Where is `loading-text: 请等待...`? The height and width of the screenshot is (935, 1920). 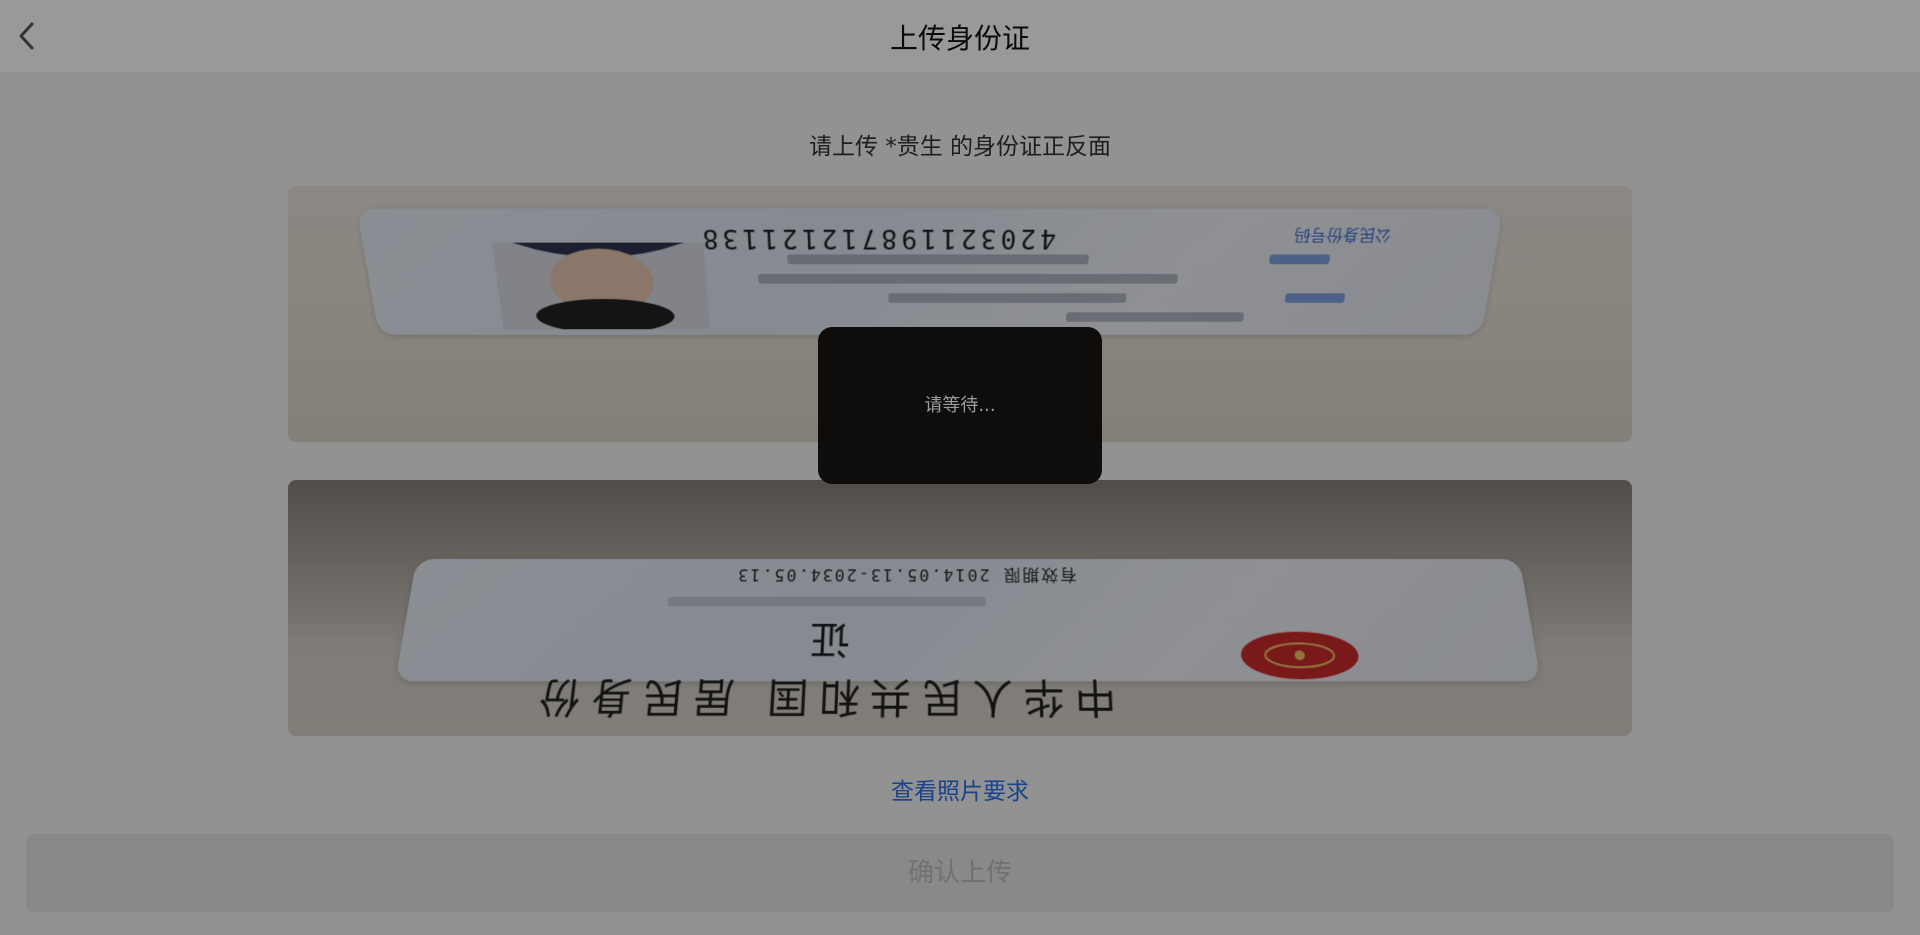 loading-text: 请等待... is located at coordinates (960, 404).